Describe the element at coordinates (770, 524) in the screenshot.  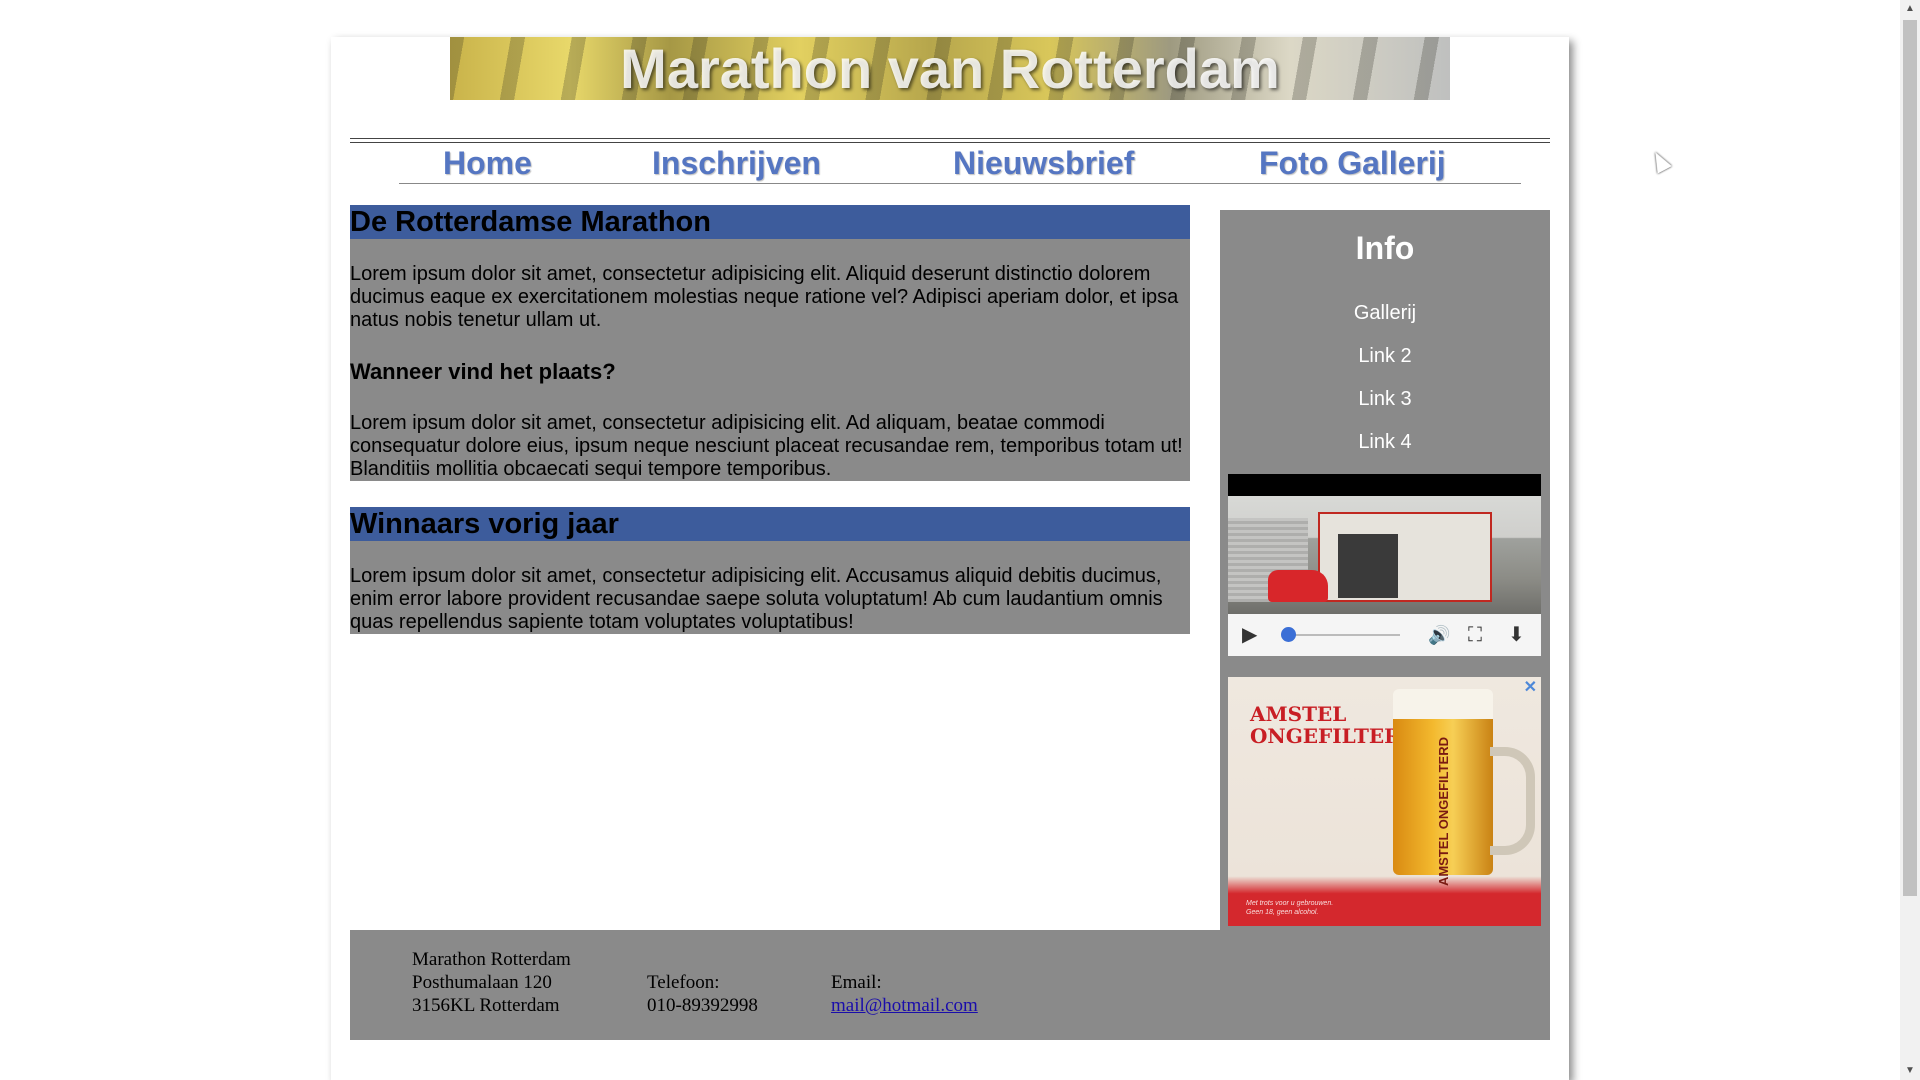
I see `section-heading: Winnaars vorig jaar` at that location.